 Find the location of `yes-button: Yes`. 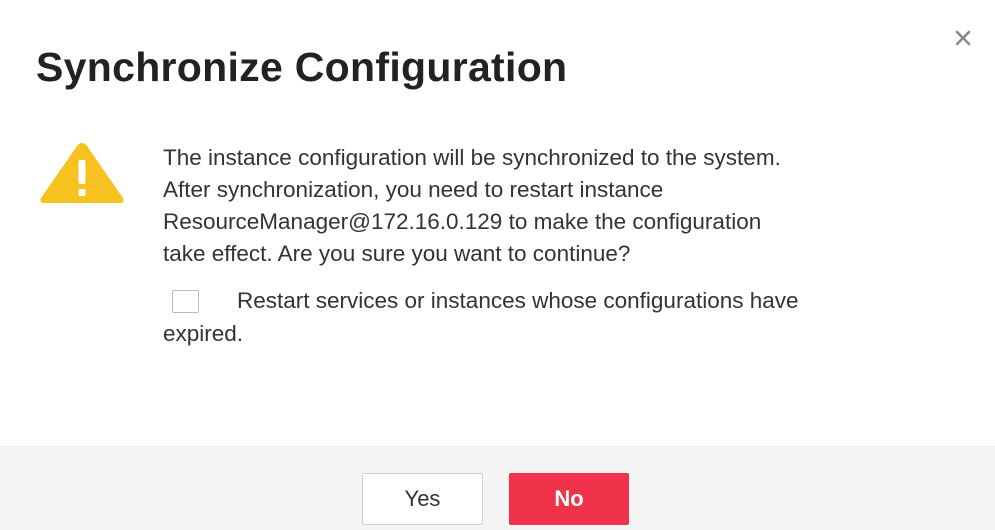

yes-button: Yes is located at coordinates (422, 499).